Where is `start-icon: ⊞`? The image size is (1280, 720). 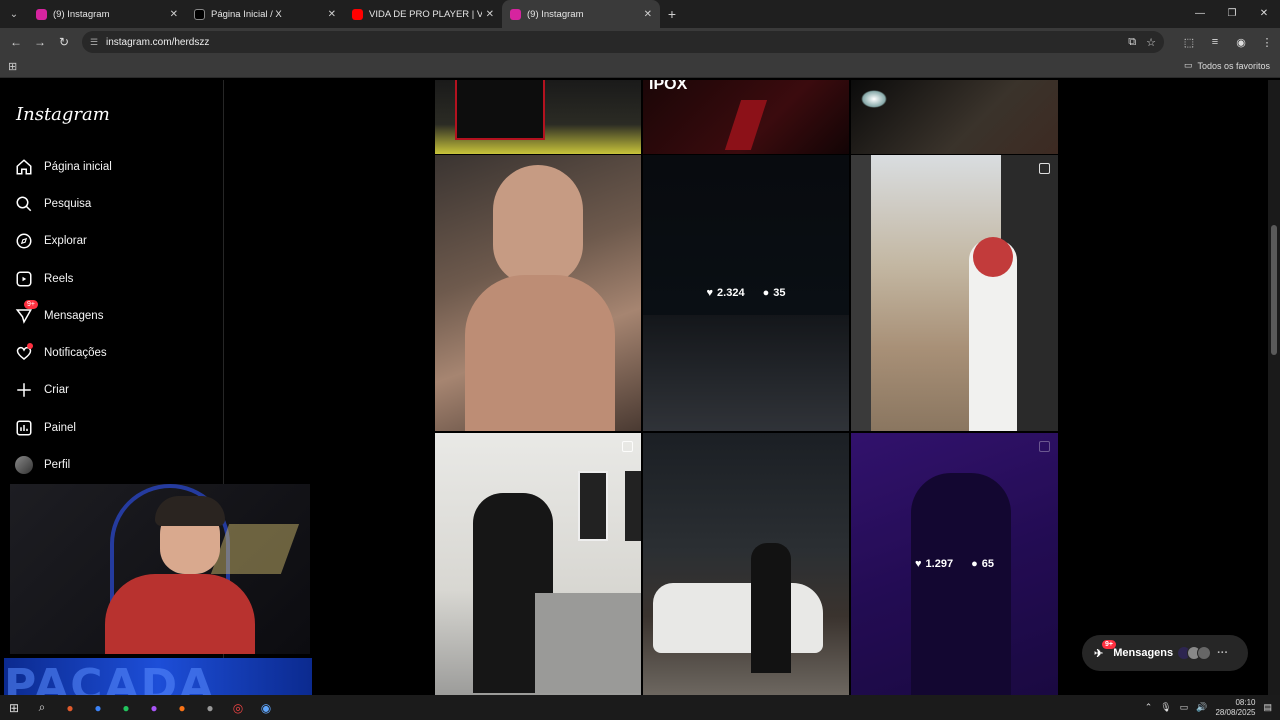
start-icon: ⊞ is located at coordinates (14, 708).